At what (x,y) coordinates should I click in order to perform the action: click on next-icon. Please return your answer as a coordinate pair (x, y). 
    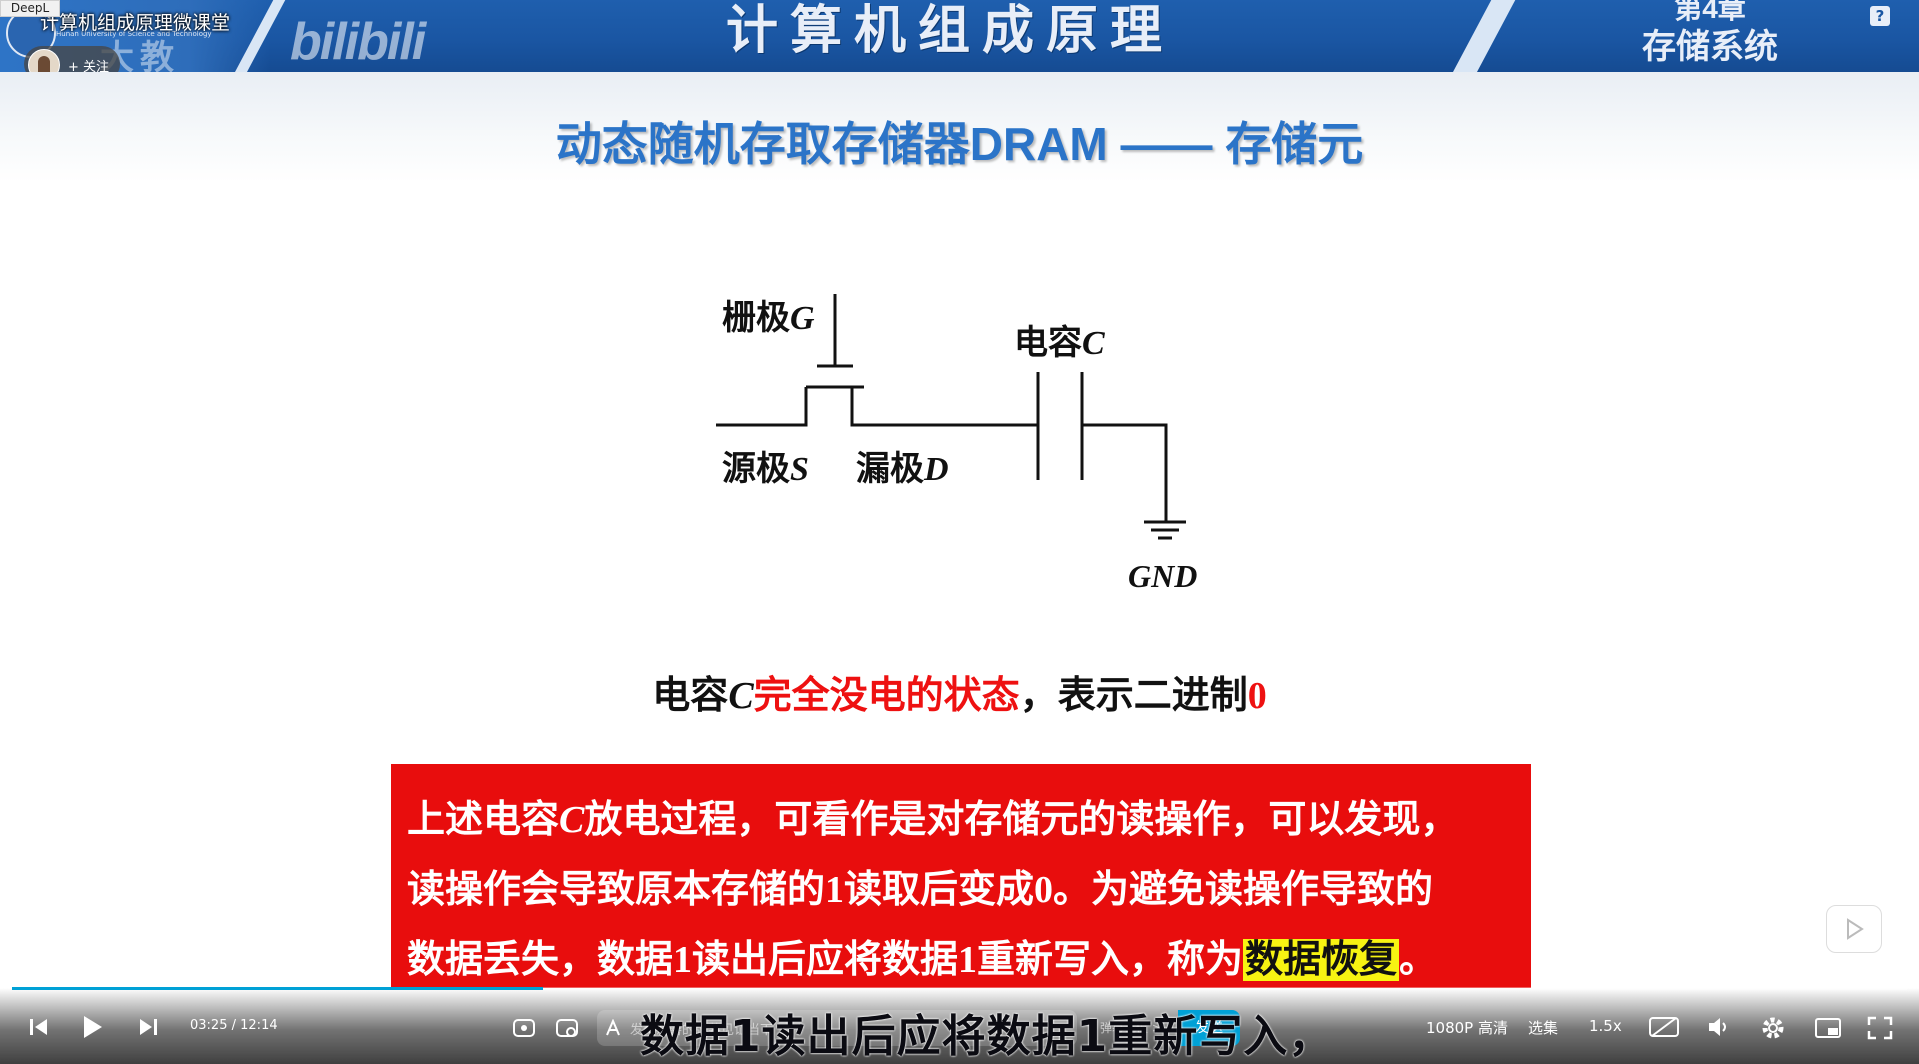
    Looking at the image, I should click on (148, 1027).